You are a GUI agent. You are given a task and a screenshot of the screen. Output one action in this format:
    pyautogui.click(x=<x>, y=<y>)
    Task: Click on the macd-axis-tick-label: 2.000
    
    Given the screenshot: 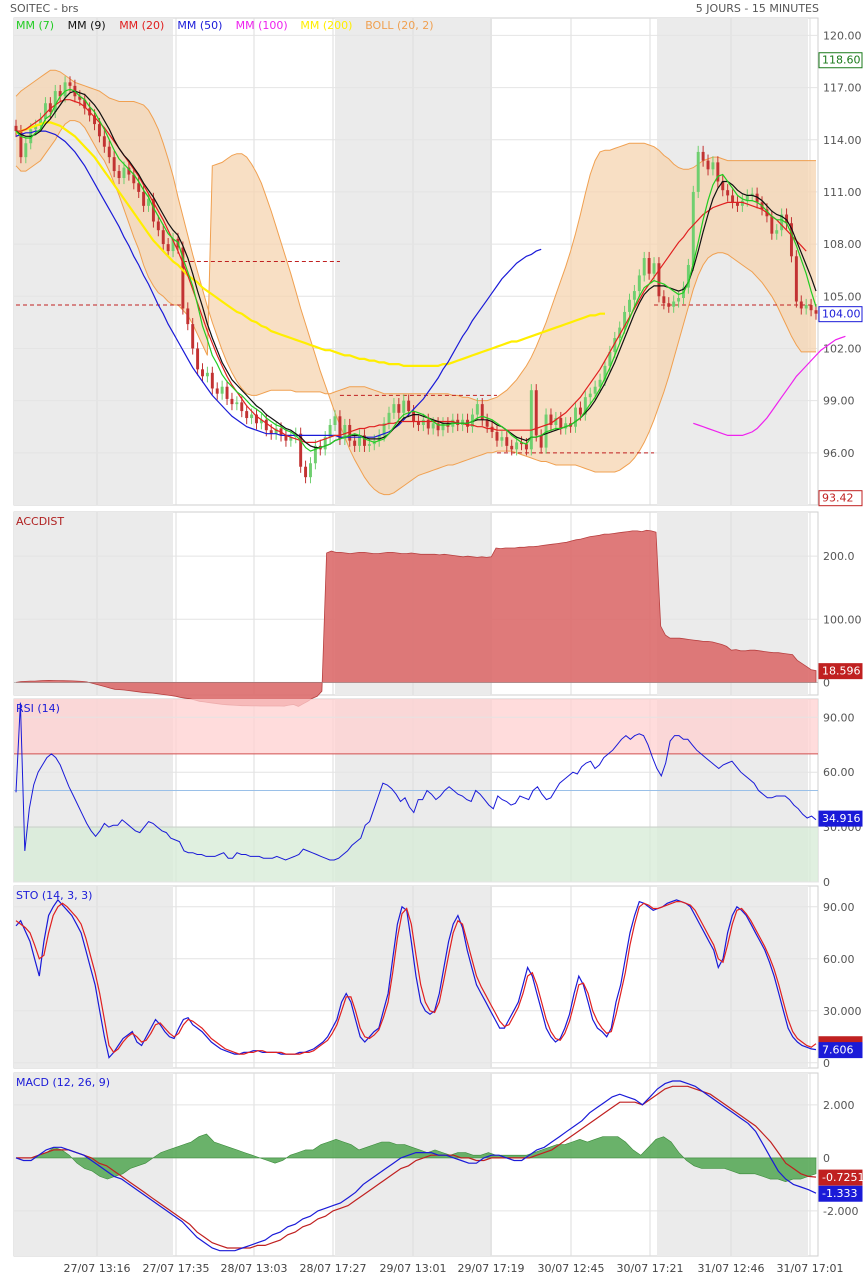 What is the action you would take?
    pyautogui.click(x=839, y=1105)
    